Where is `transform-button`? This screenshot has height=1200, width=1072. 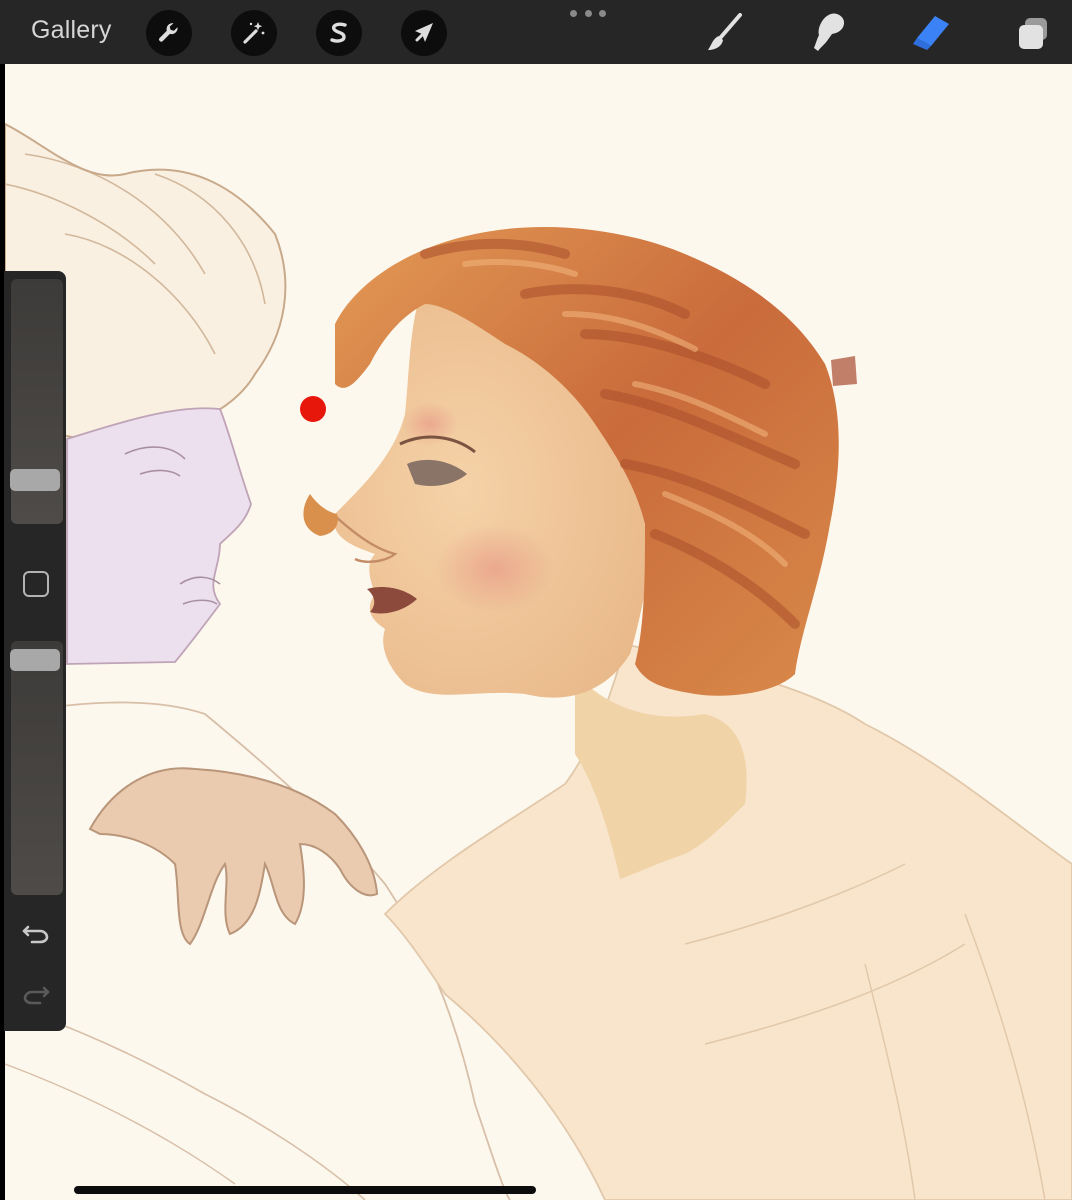 transform-button is located at coordinates (424, 33).